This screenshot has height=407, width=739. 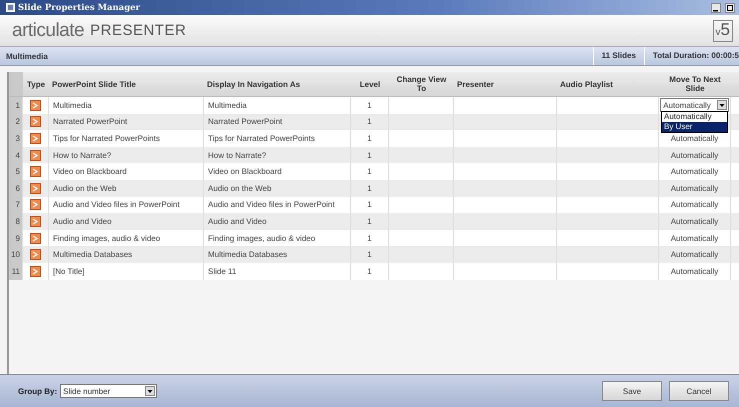 What do you see at coordinates (505, 84) in the screenshot?
I see `column-header: Presenter` at bounding box center [505, 84].